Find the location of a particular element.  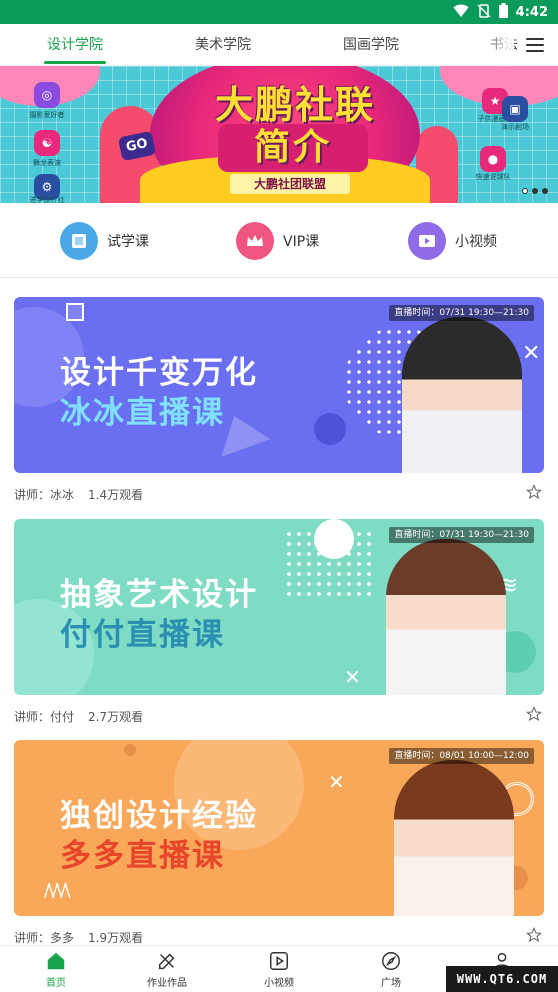

category-trial-course: 试学课 is located at coordinates (104, 241).